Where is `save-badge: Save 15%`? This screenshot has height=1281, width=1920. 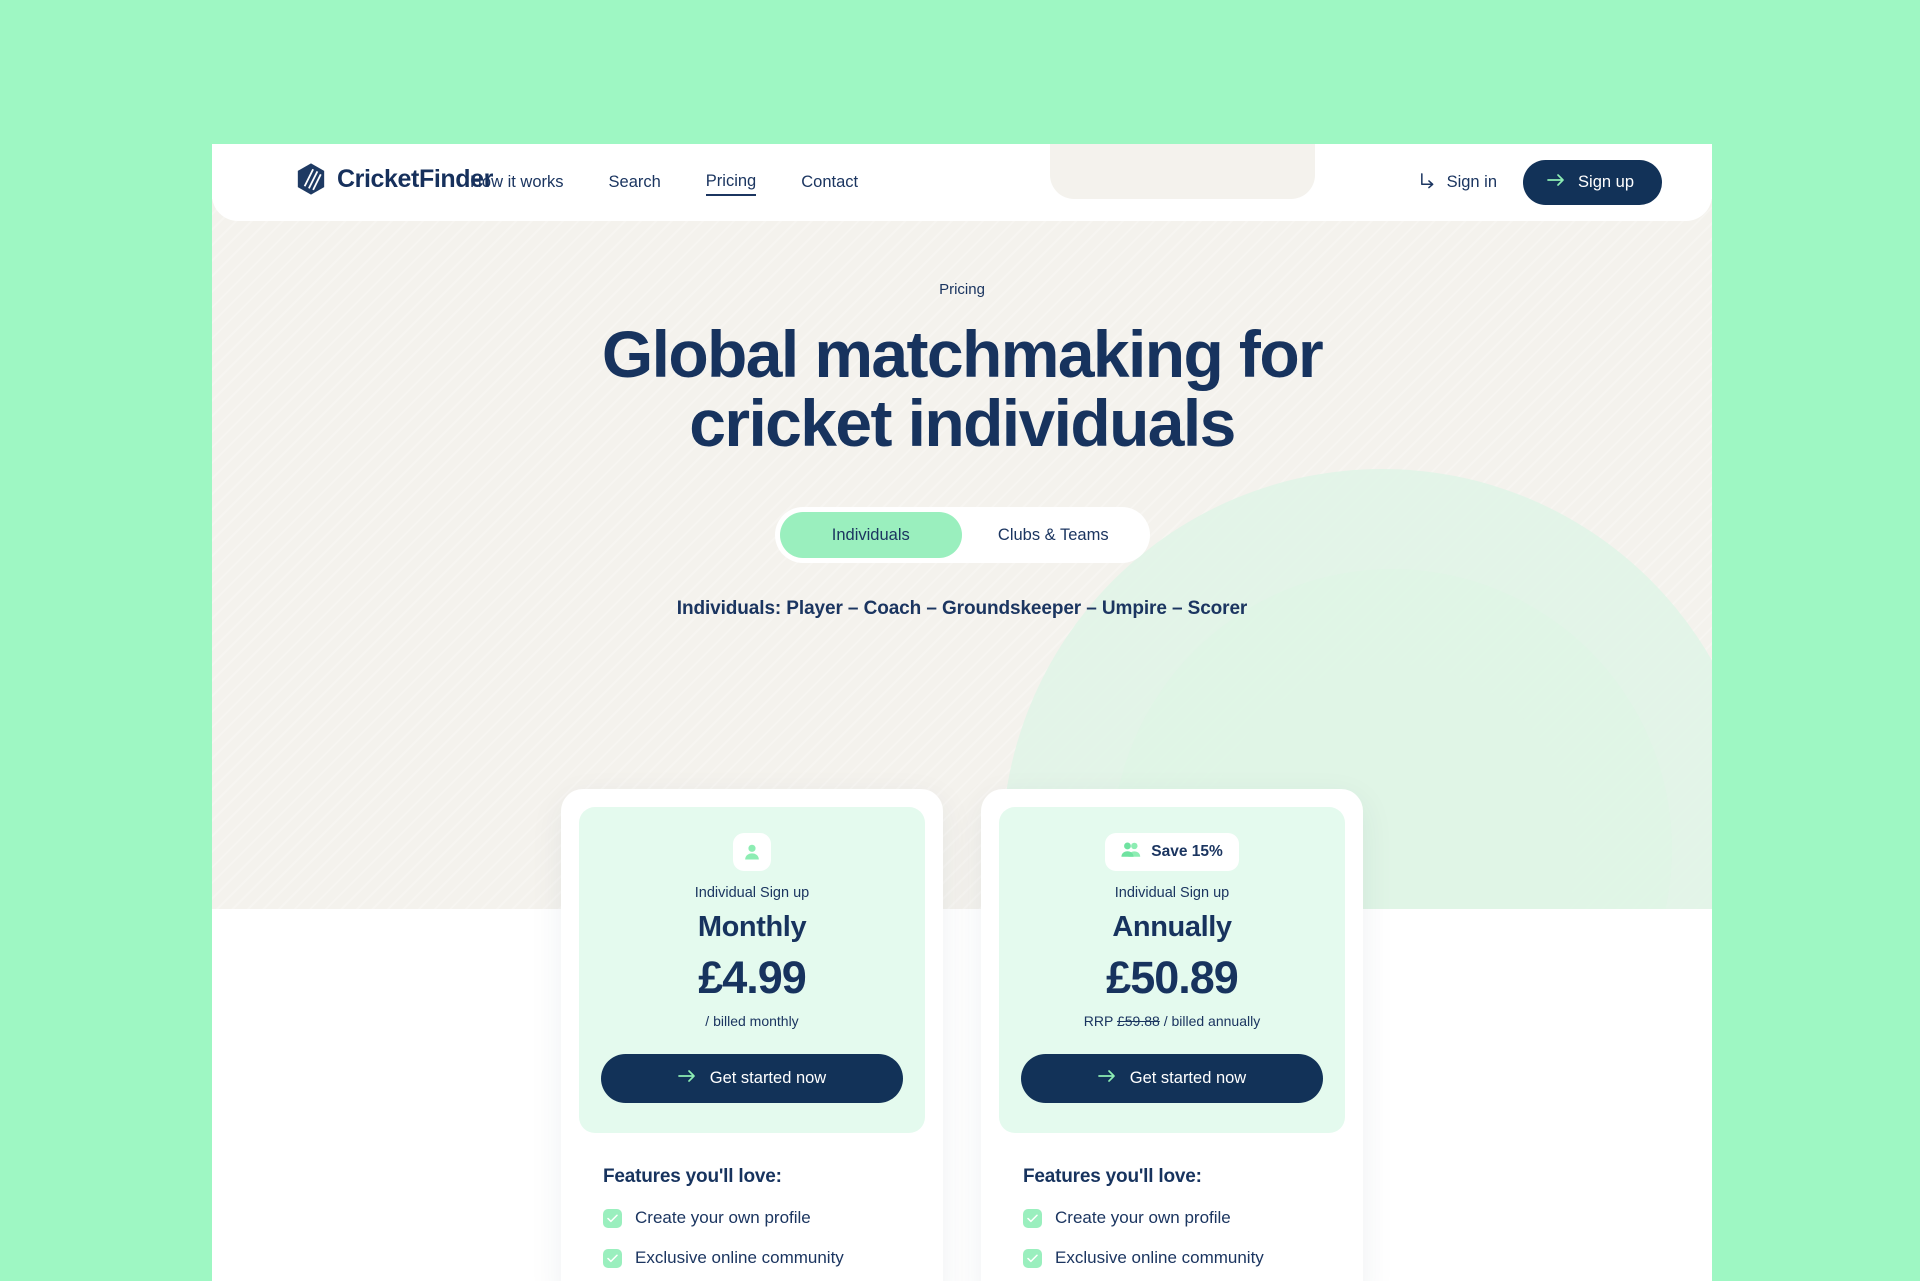 save-badge: Save 15% is located at coordinates (1172, 852).